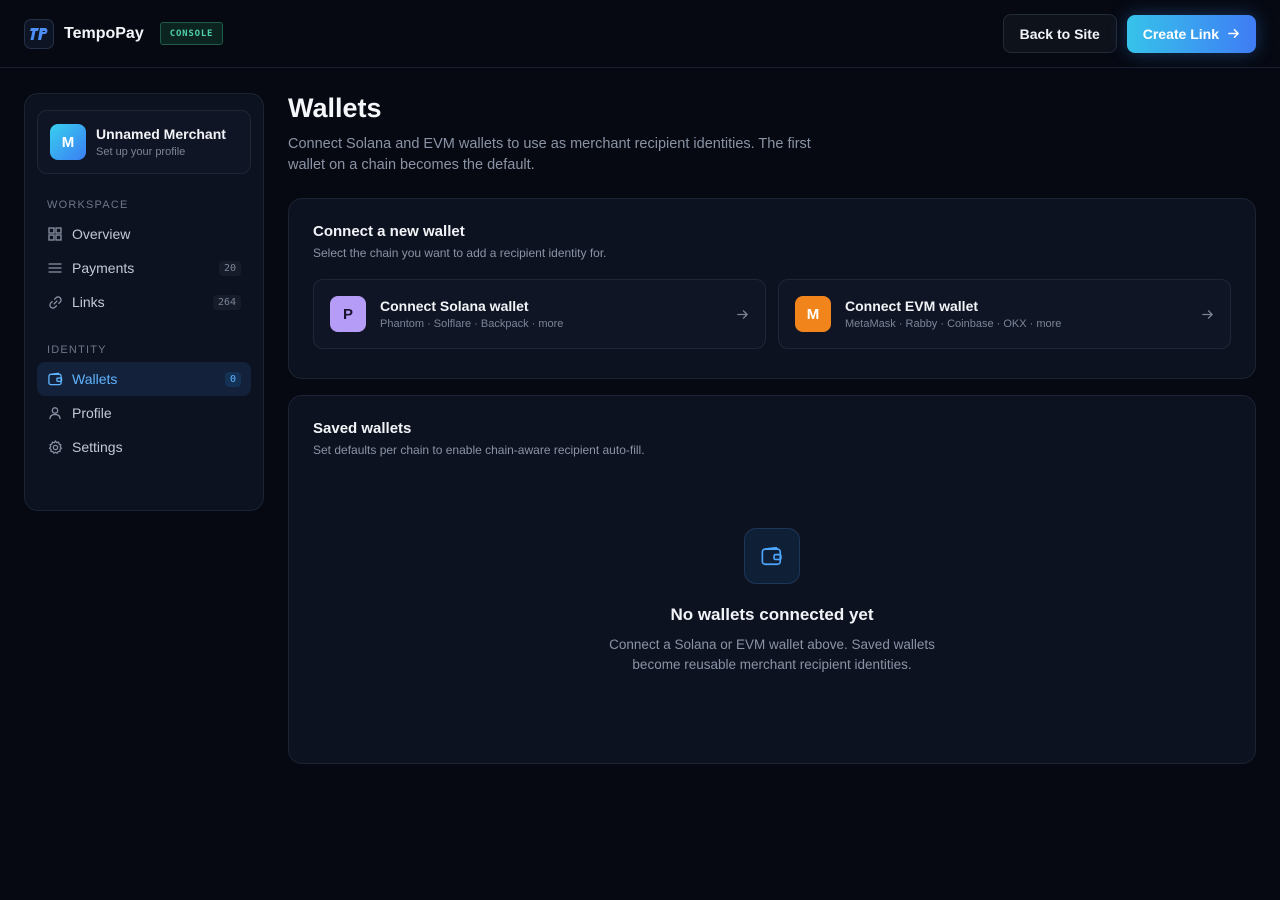 Image resolution: width=1280 pixels, height=900 pixels. I want to click on sidebar-item-overview: Overview, so click(144, 234).